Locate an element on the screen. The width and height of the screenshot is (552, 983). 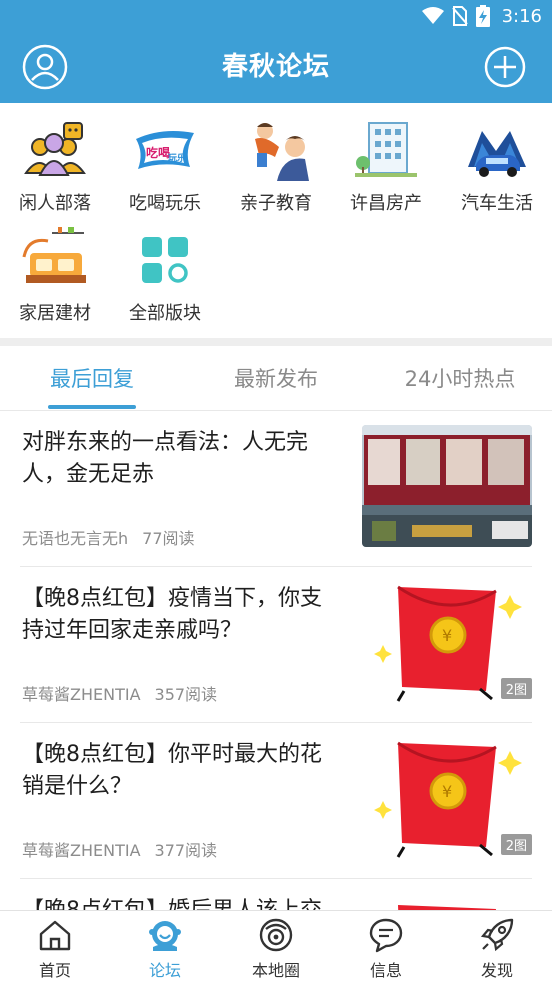
nav-home: 首页 is located at coordinates (55, 947).